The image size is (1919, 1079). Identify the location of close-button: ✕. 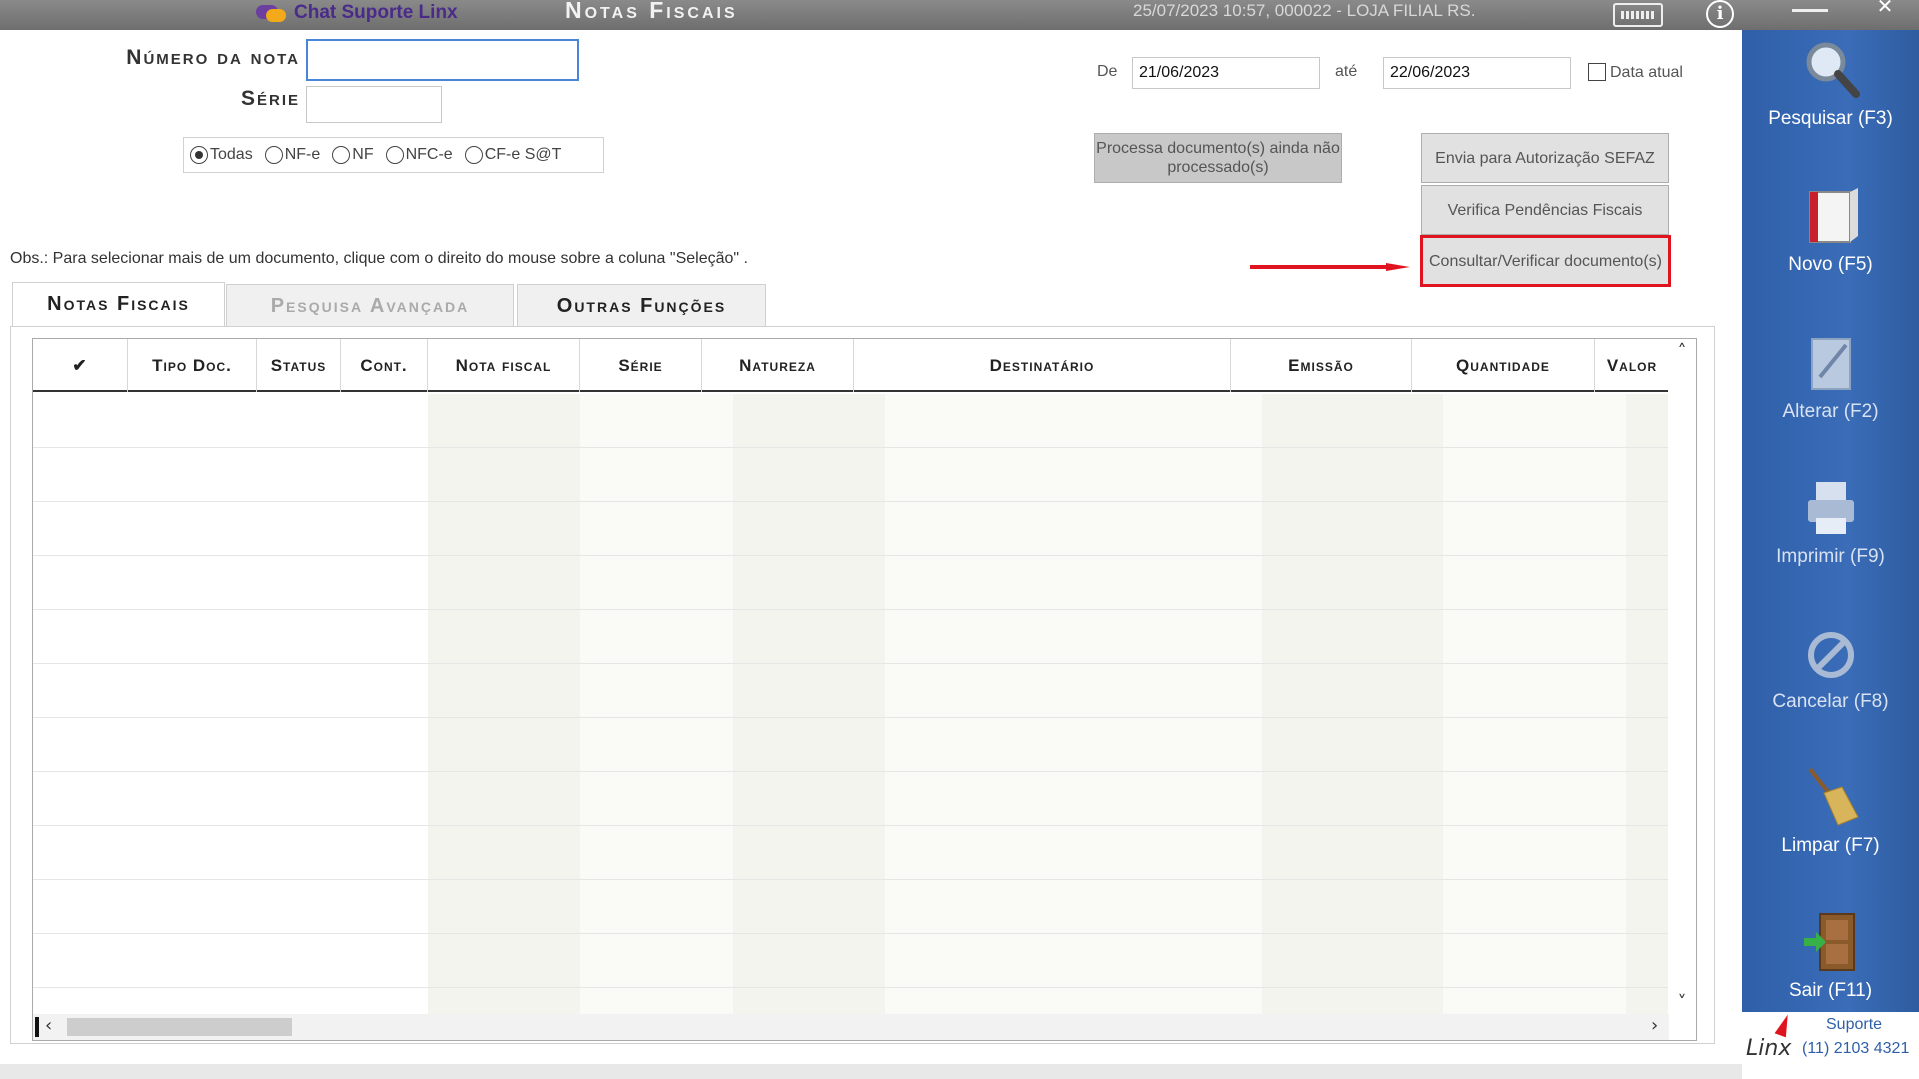
(1885, 9).